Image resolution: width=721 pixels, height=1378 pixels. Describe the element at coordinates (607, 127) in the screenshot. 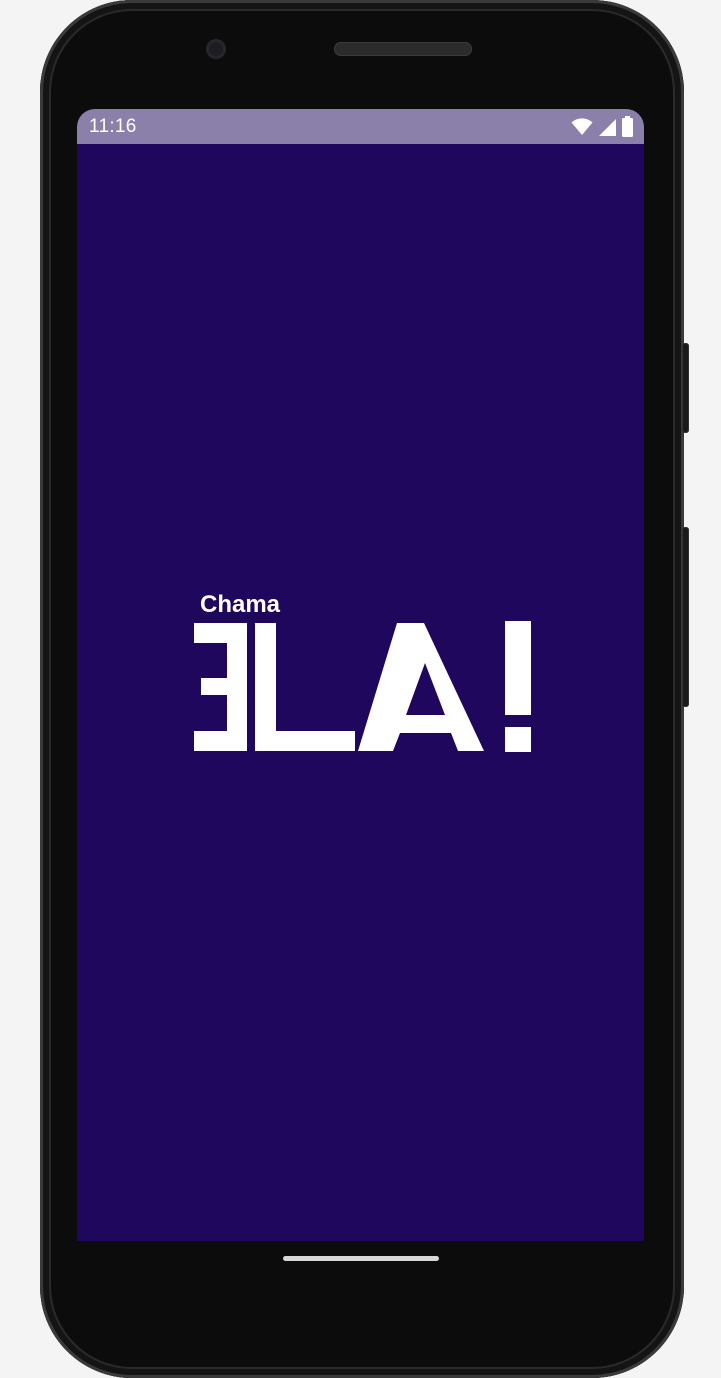

I see `cellular-signal-icon` at that location.